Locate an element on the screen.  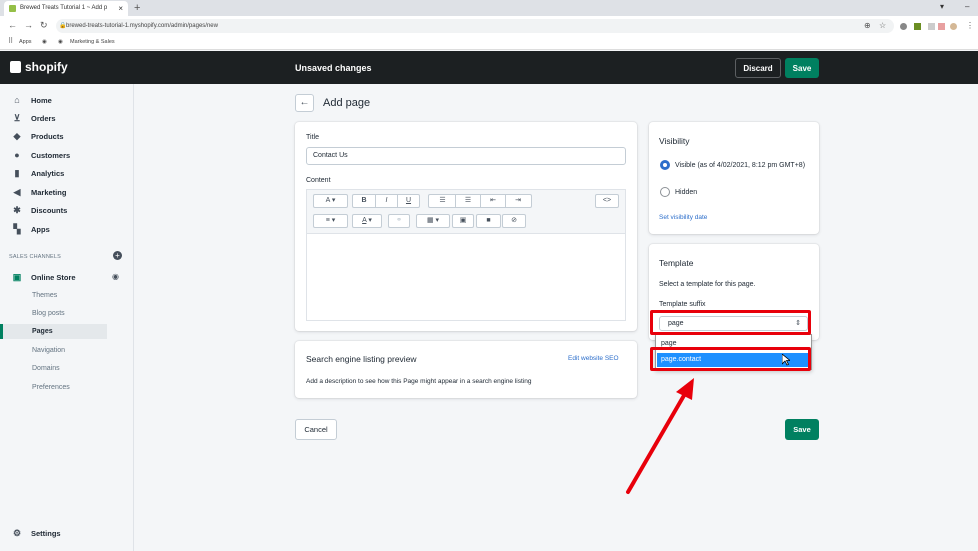
template-title: Template is located at coordinates (676, 263).